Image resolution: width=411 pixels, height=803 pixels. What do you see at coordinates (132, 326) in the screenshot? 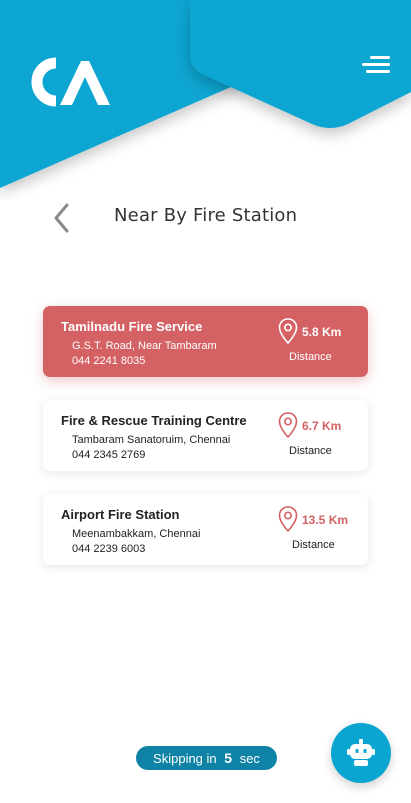
I see `station-name: Tamilnadu Fire Service` at bounding box center [132, 326].